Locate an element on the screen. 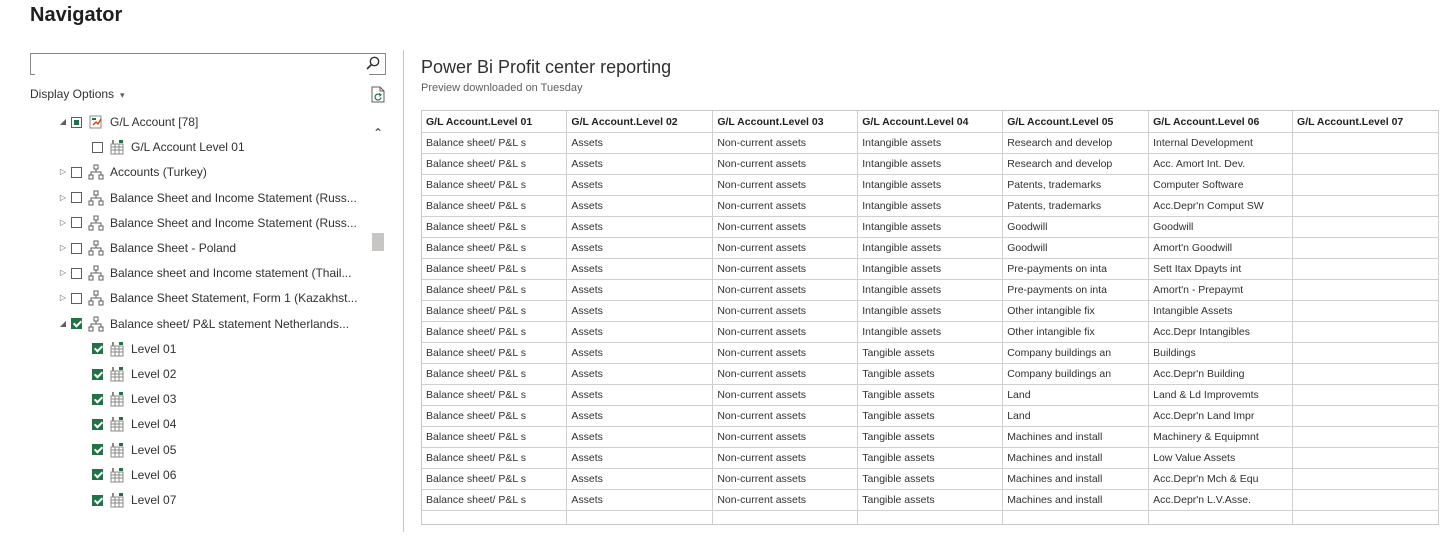 The image size is (1440, 552). tree-item: Level 02 is located at coordinates (134, 374).